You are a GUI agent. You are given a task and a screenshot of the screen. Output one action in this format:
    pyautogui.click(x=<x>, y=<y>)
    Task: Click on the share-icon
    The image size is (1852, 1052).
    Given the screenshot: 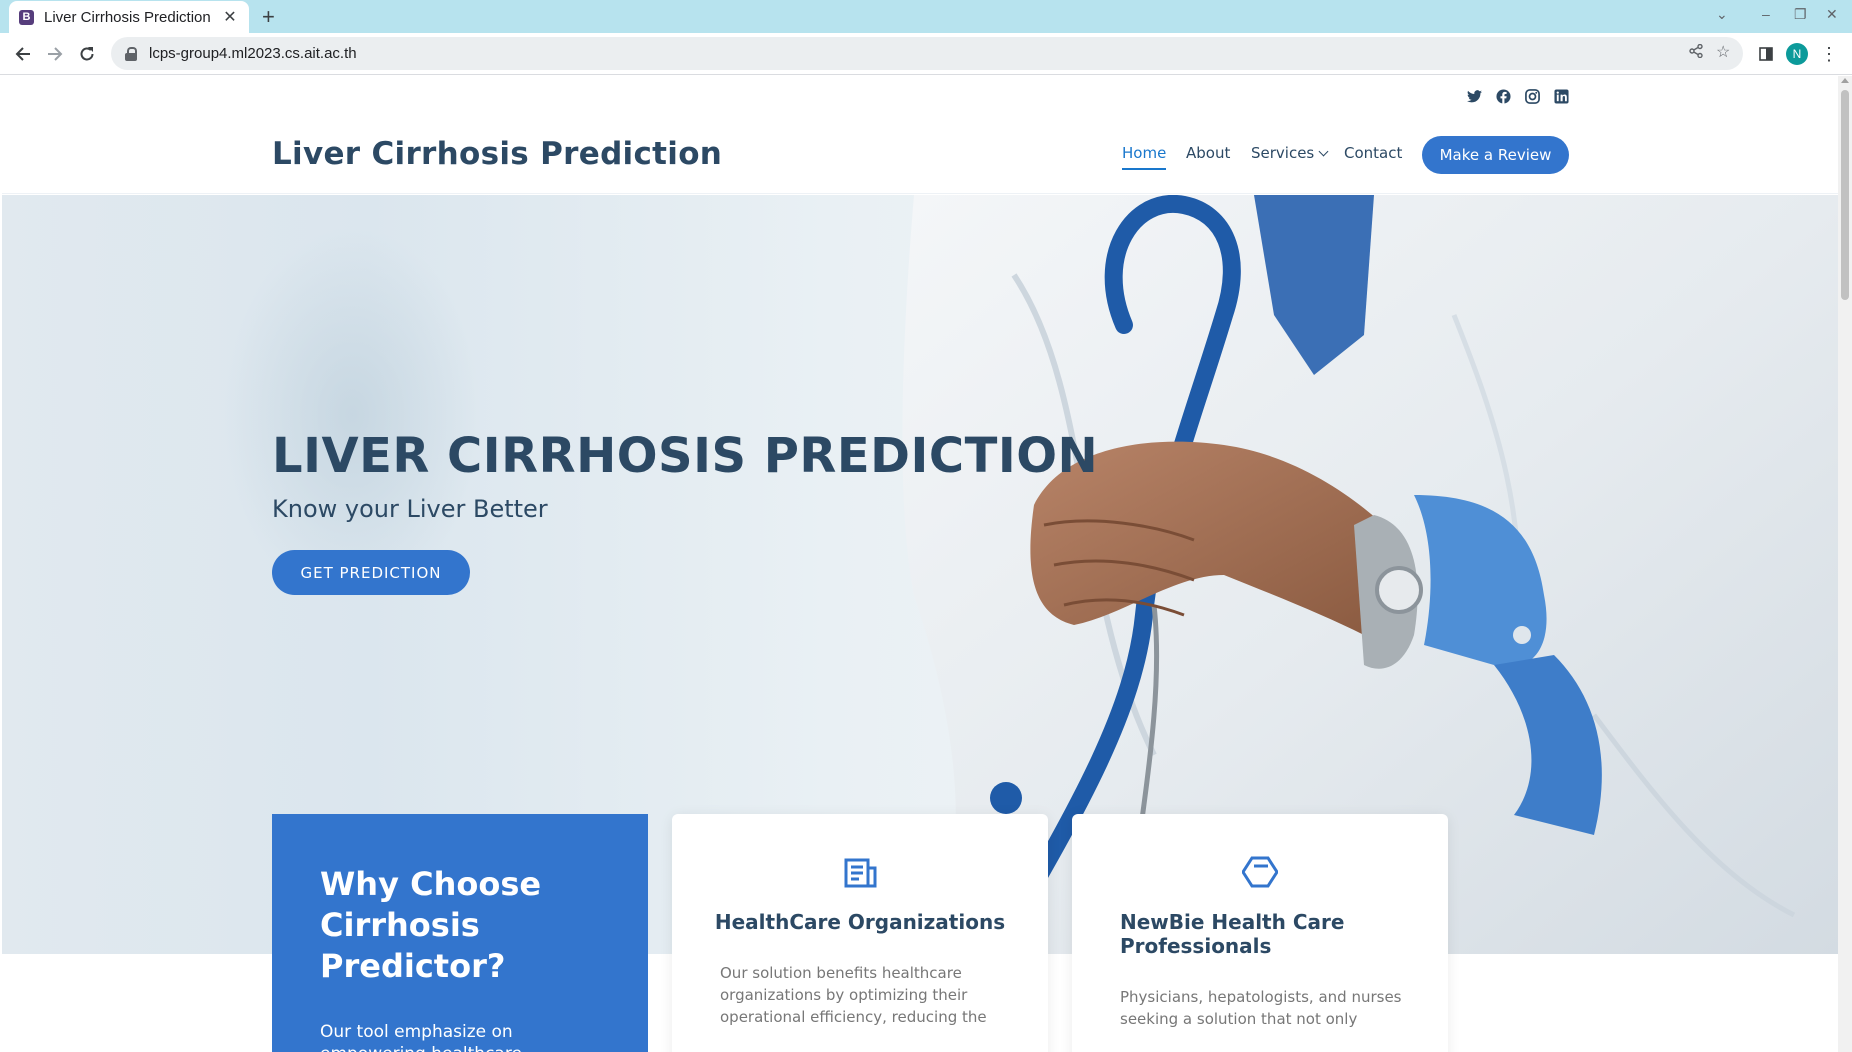 What is the action you would take?
    pyautogui.click(x=1696, y=53)
    